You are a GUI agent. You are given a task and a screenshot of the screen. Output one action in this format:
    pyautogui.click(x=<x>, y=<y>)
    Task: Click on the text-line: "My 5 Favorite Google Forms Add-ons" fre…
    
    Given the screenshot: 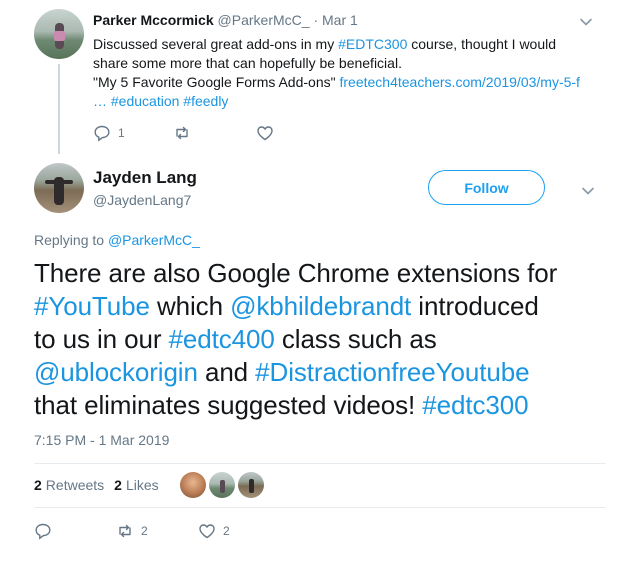 What is the action you would take?
    pyautogui.click(x=348, y=82)
    